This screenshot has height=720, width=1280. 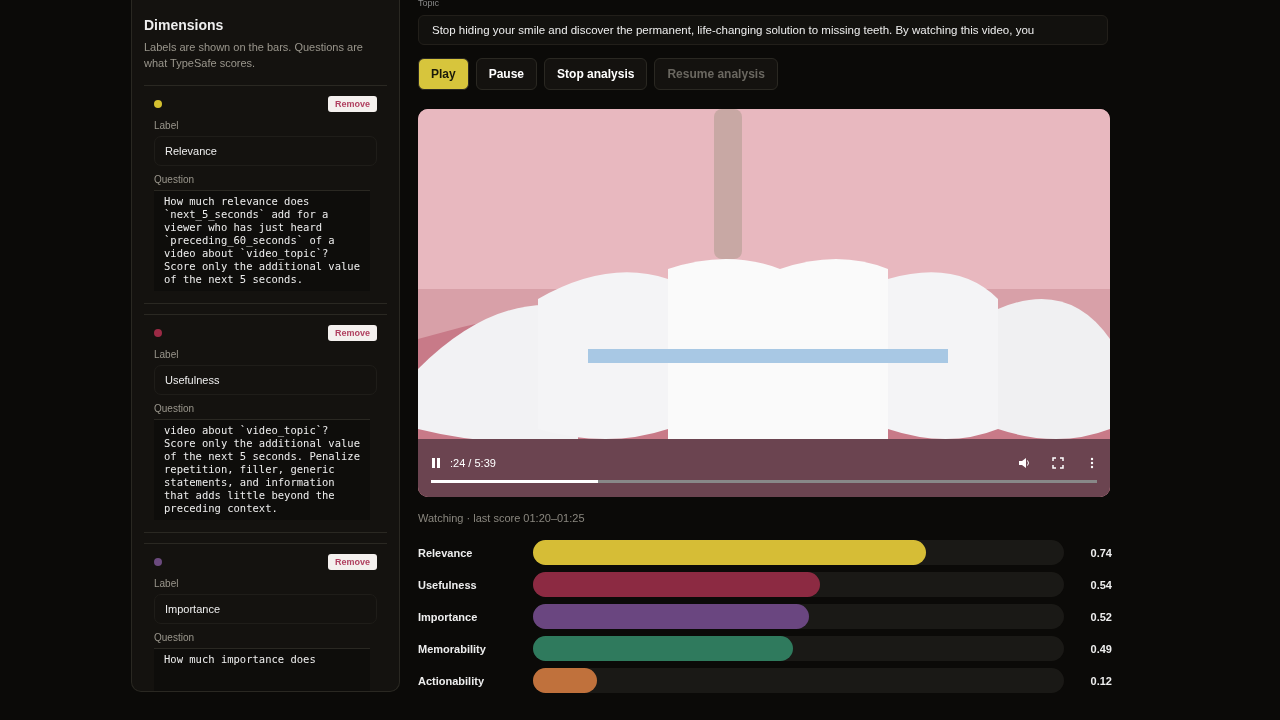 What do you see at coordinates (506, 74) in the screenshot?
I see `action-button: Pause` at bounding box center [506, 74].